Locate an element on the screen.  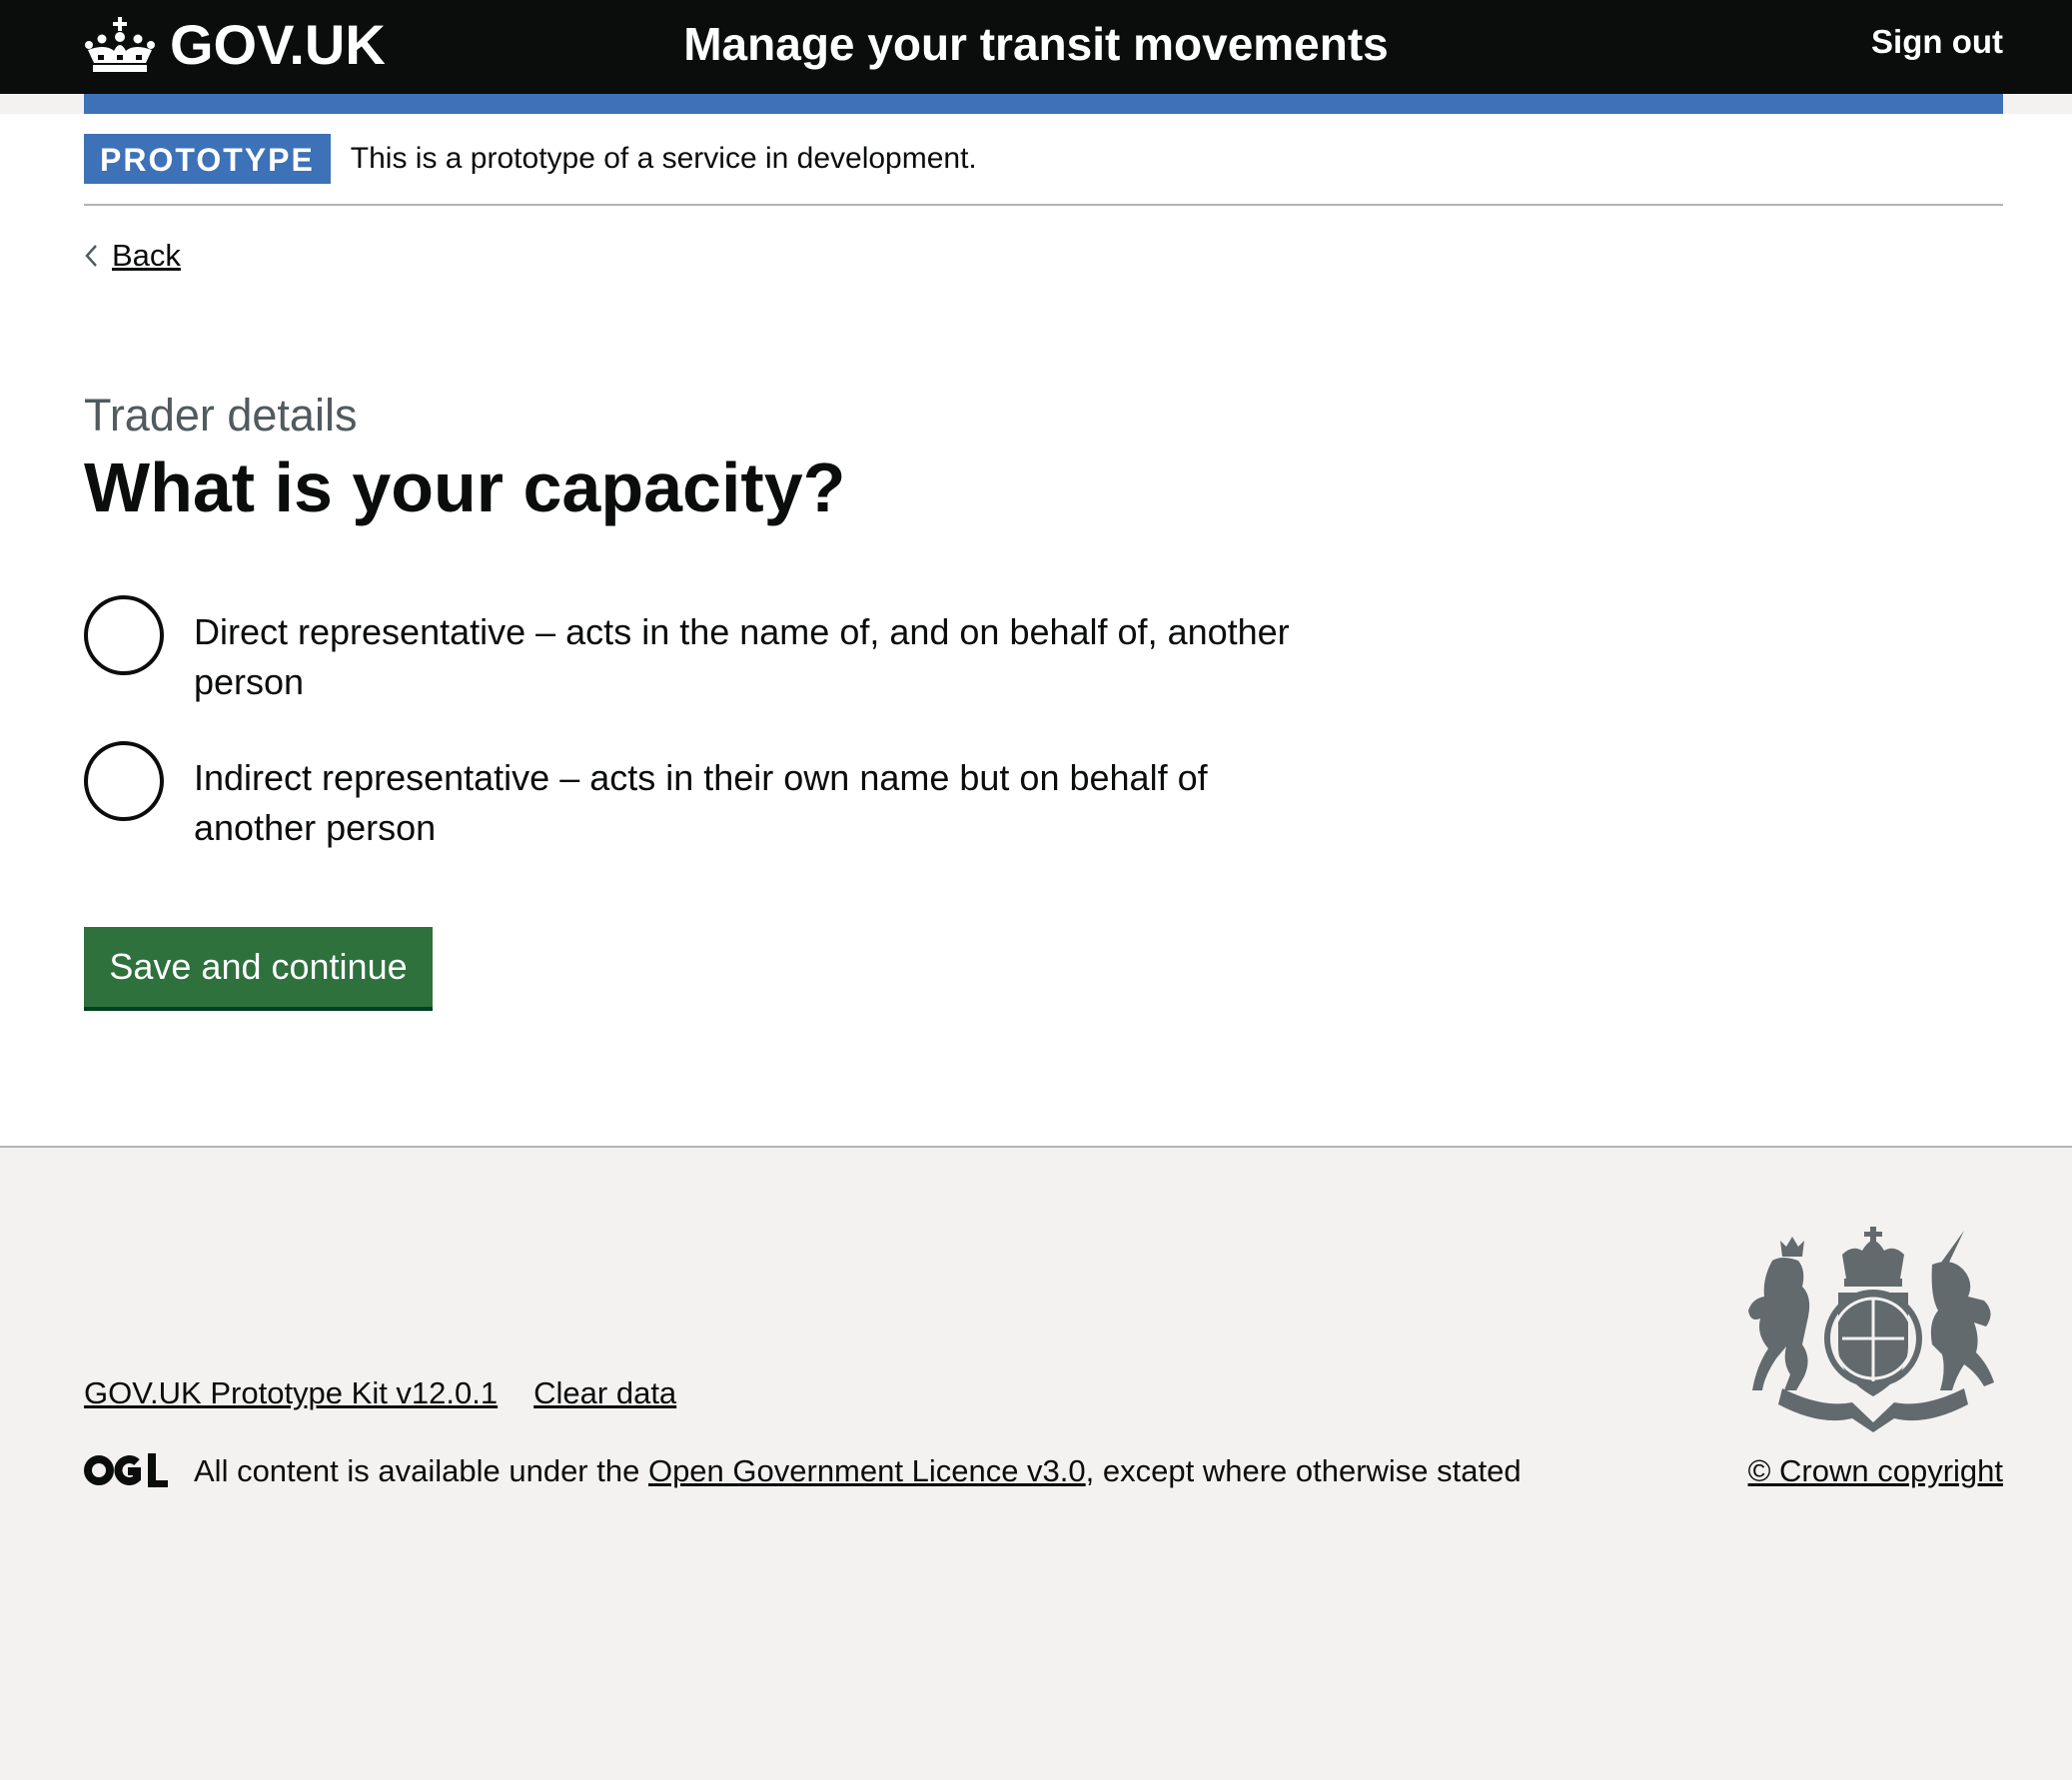
radio-button-direct is located at coordinates (124, 635).